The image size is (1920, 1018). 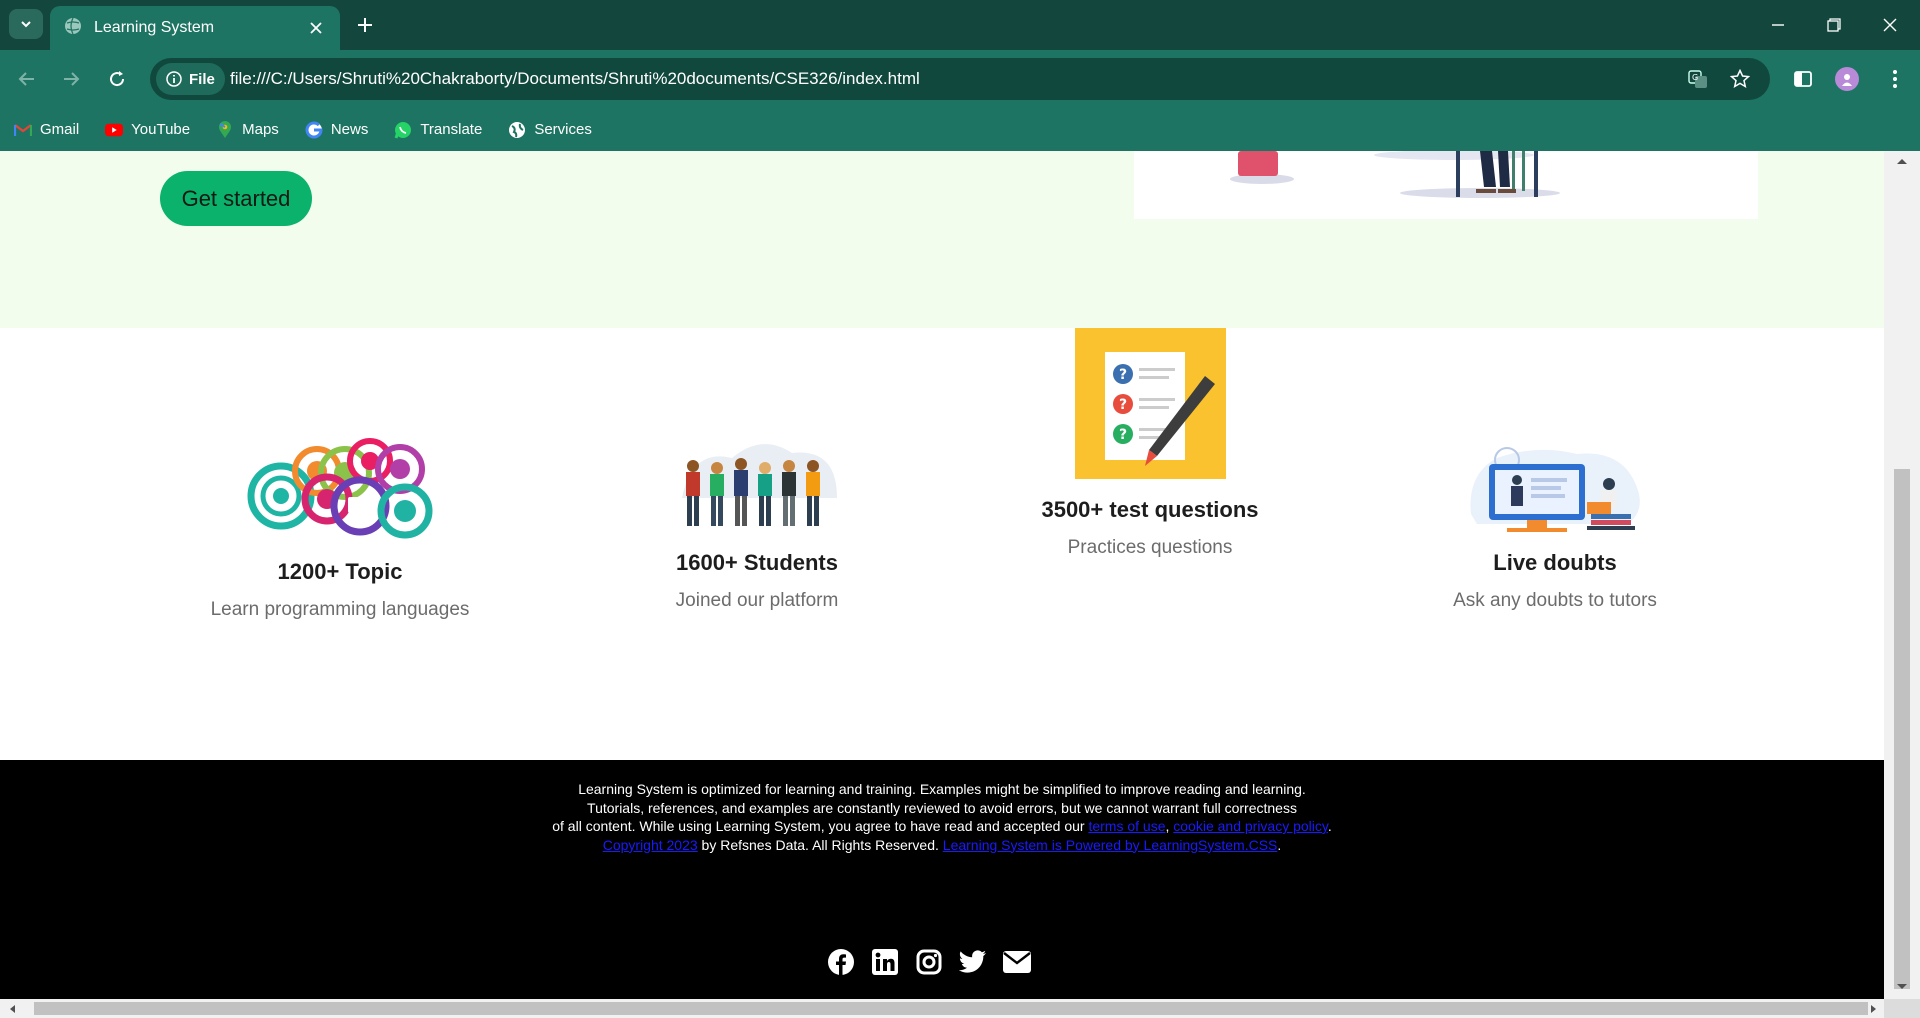 I want to click on feature-topics: 1200+ Topic Learn programming languages, so click(x=340, y=526).